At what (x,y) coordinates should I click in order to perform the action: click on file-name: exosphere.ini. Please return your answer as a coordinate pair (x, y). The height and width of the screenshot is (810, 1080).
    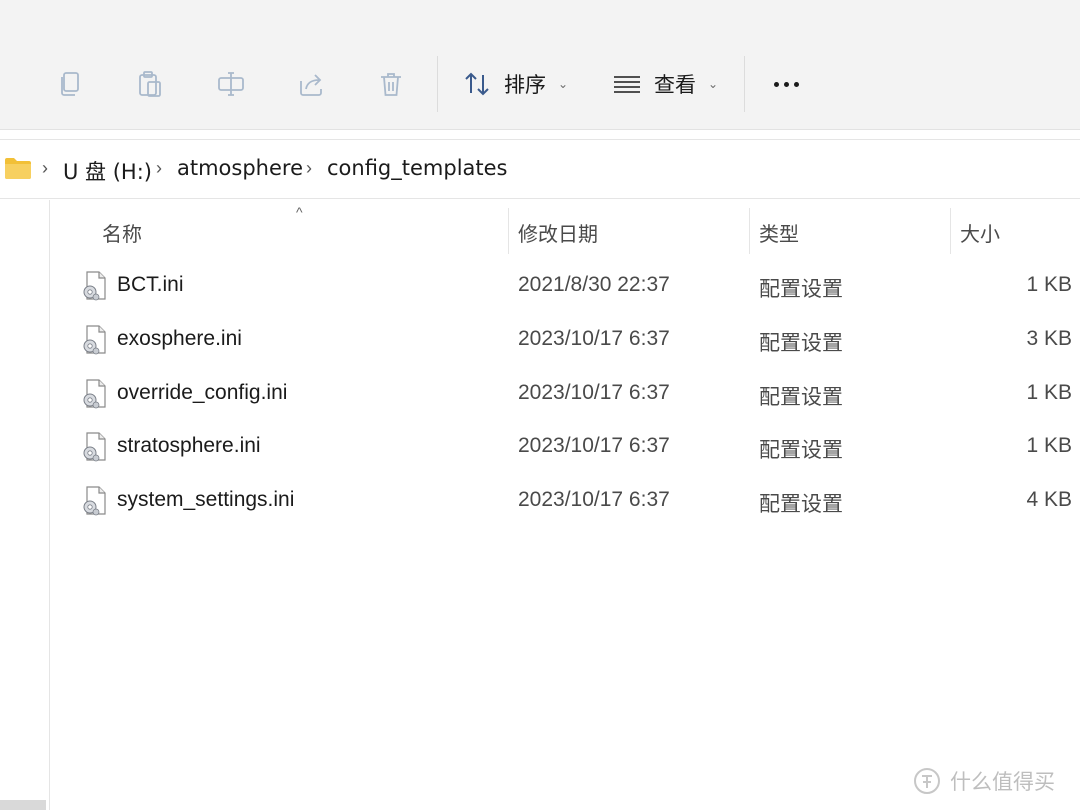
    Looking at the image, I should click on (179, 338).